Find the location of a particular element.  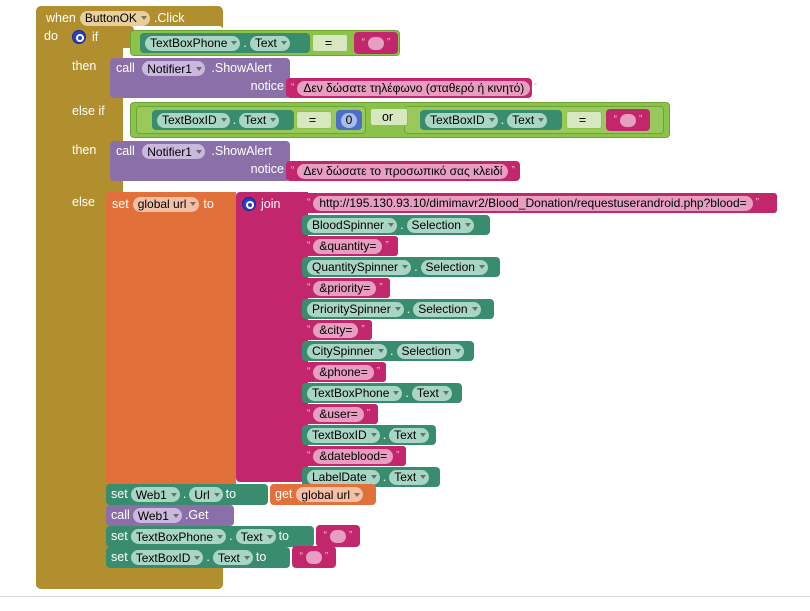

equality-operator-2b: = is located at coordinates (584, 120).